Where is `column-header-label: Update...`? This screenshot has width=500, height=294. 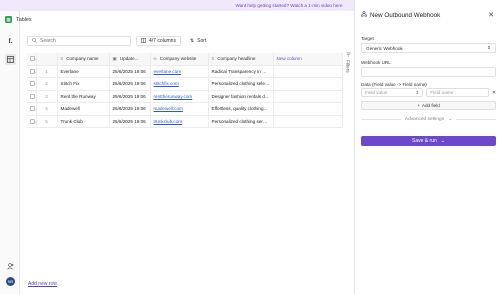 column-header-label: Update... is located at coordinates (129, 58).